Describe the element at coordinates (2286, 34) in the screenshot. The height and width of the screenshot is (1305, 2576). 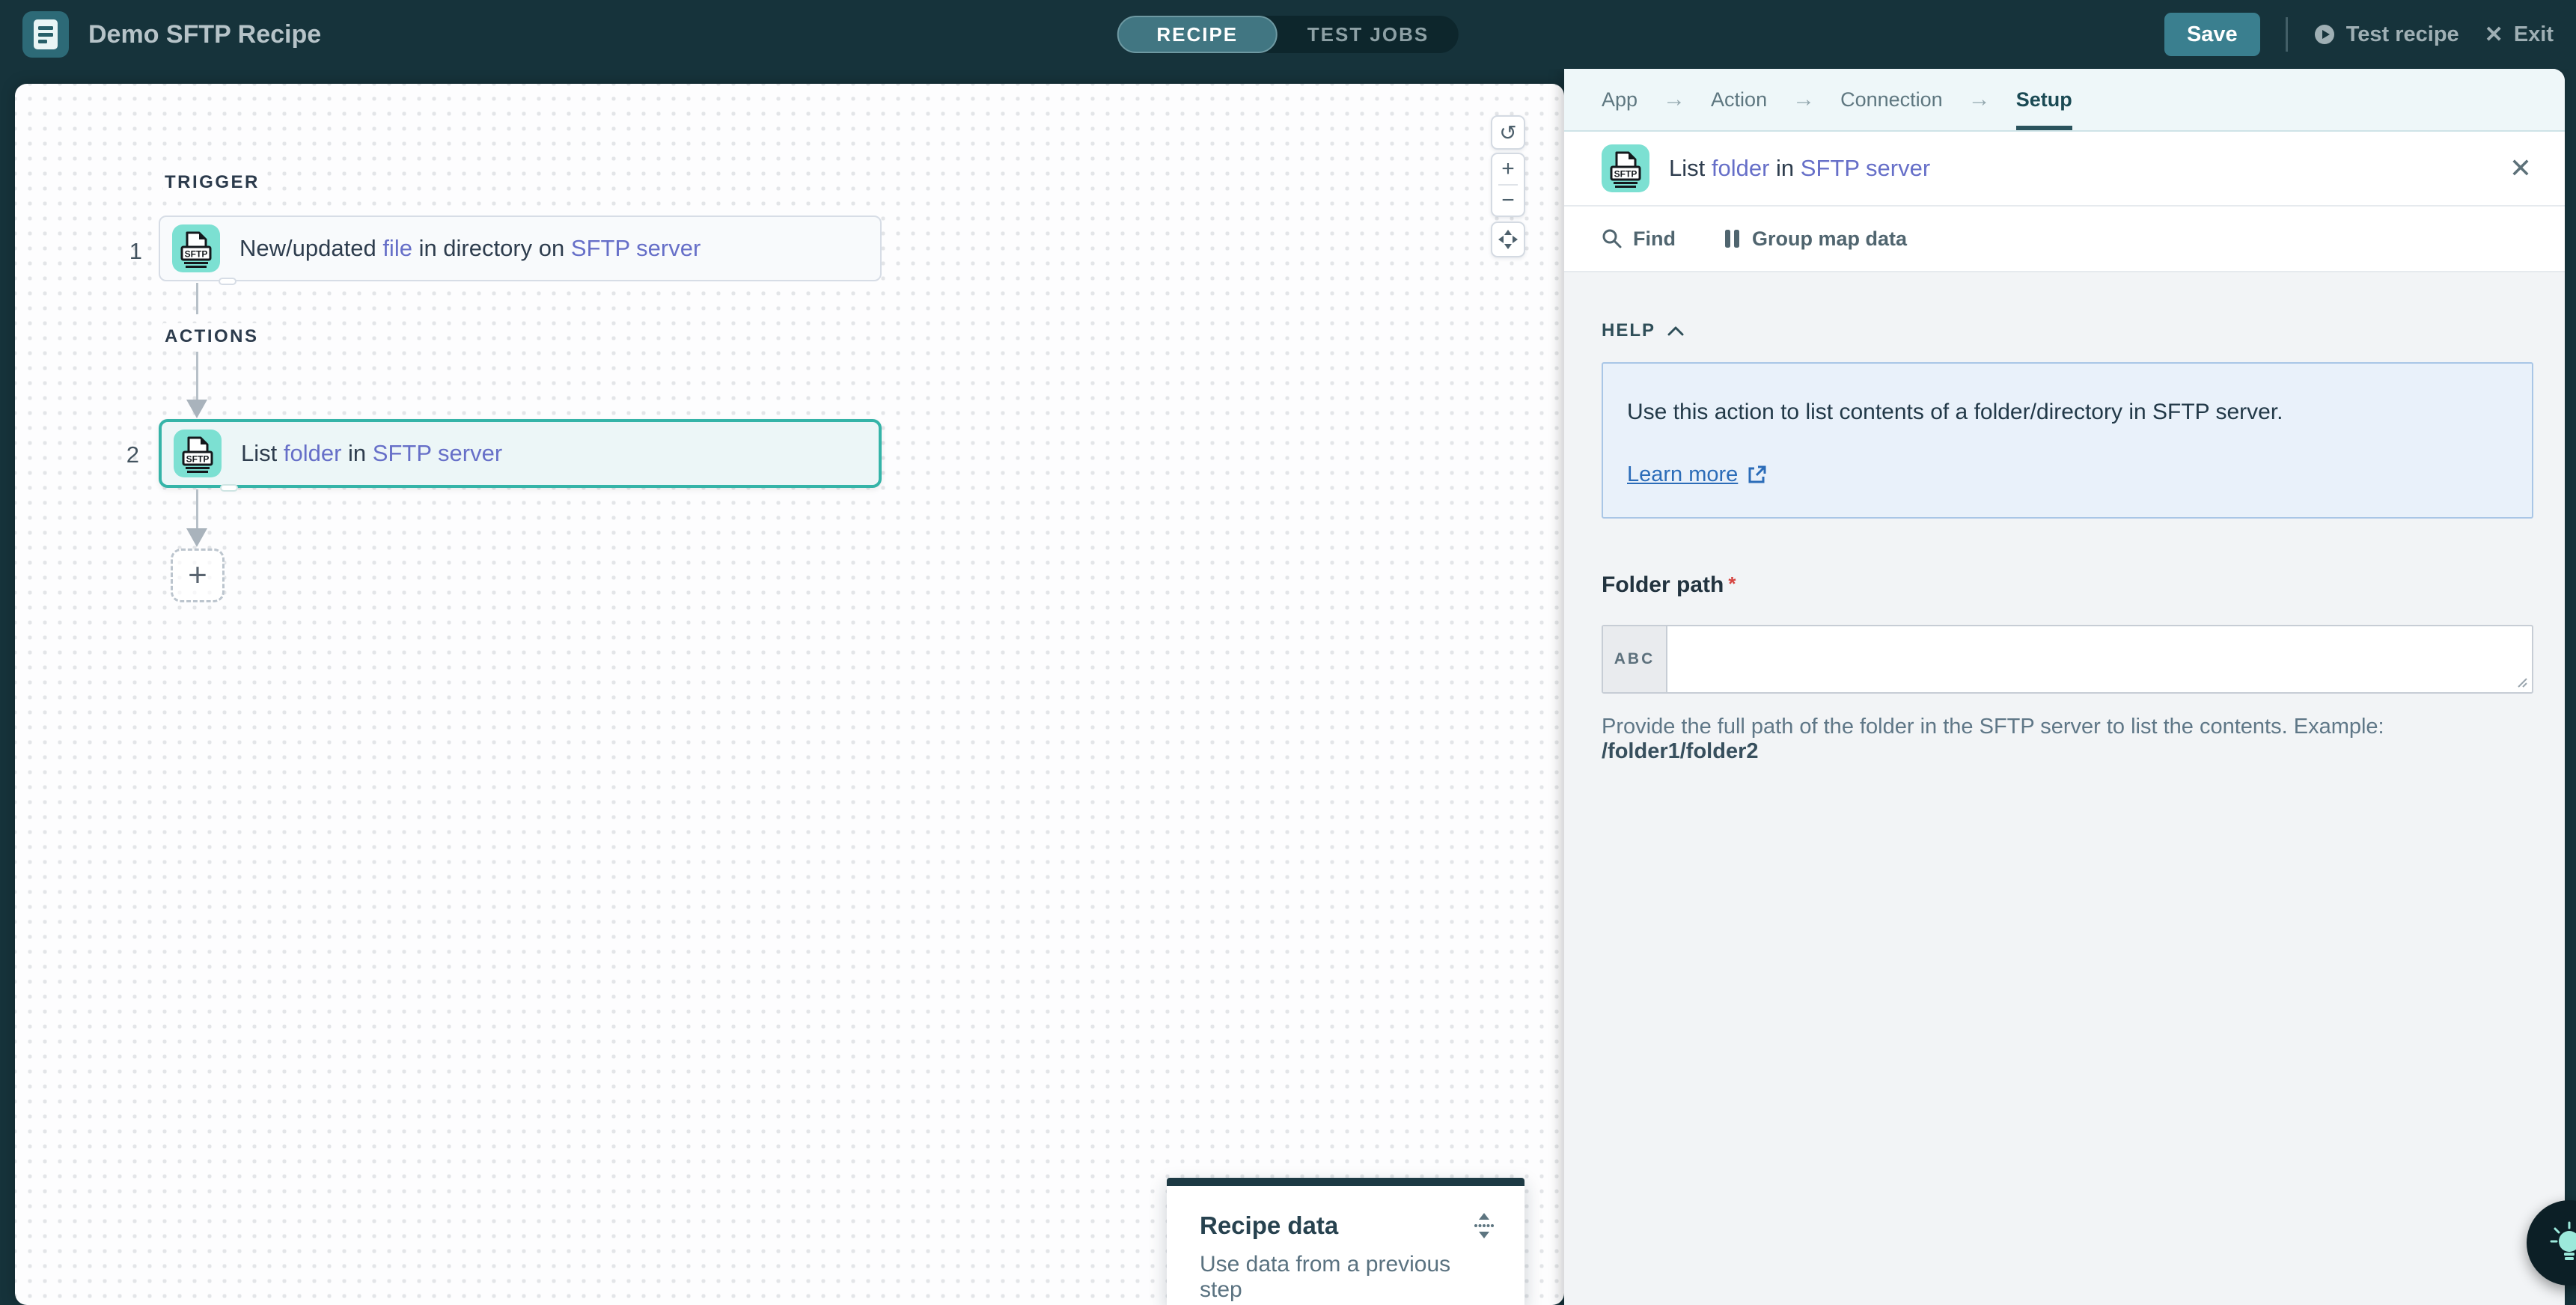
I see `header-divider` at that location.